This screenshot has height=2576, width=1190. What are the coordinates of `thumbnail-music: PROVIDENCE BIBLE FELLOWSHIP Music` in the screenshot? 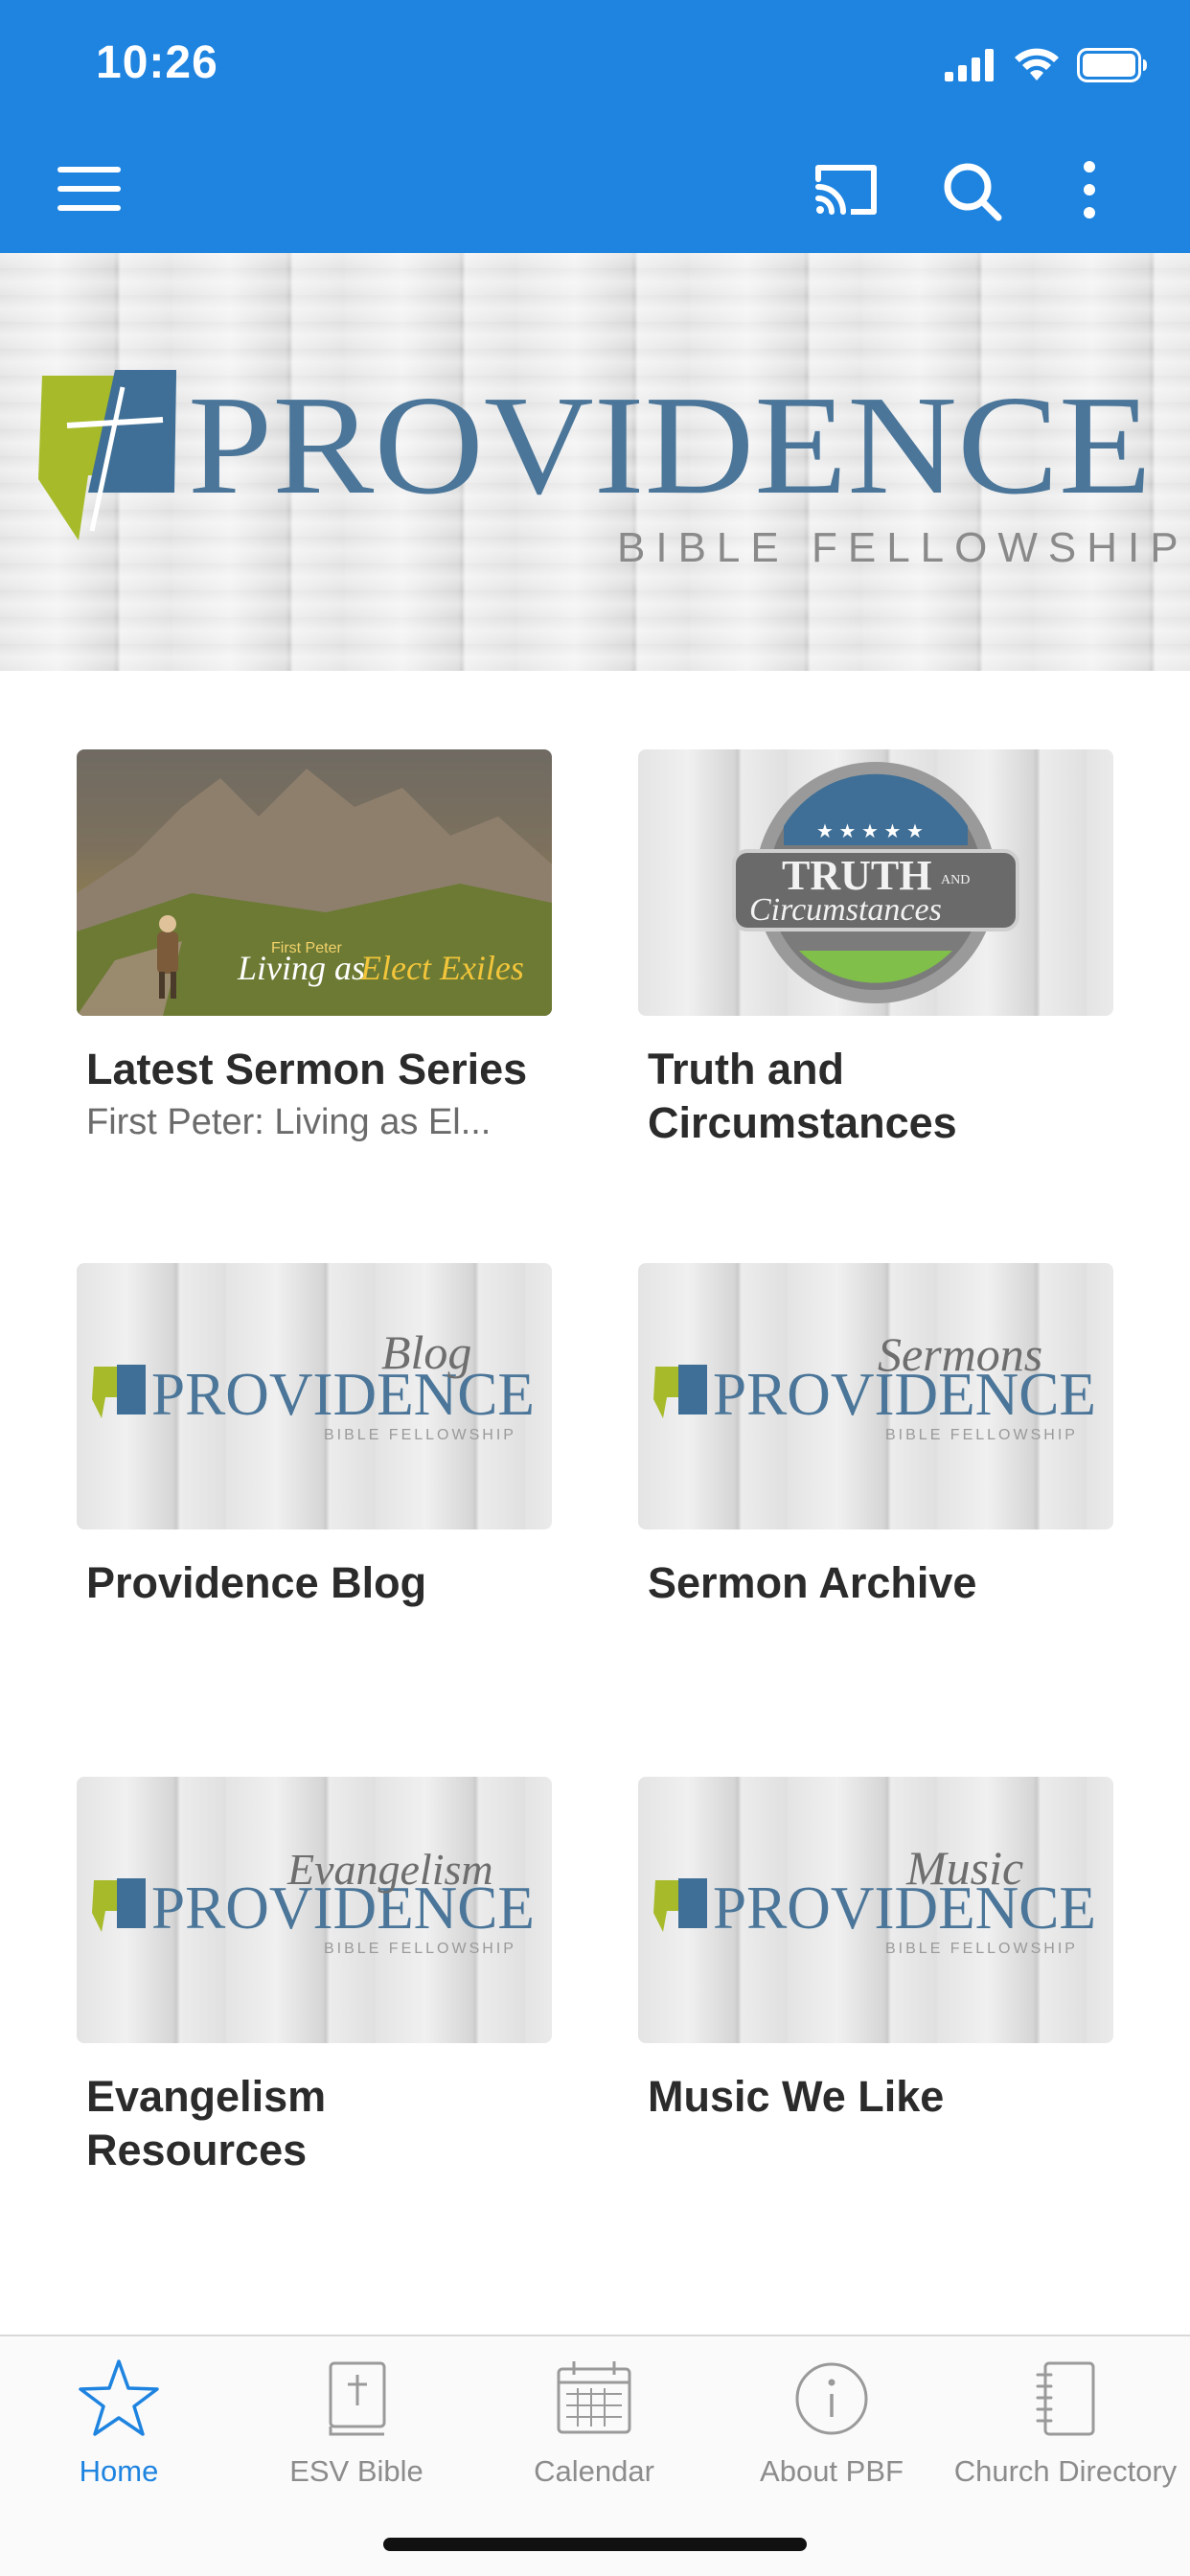 It's located at (875, 1910).